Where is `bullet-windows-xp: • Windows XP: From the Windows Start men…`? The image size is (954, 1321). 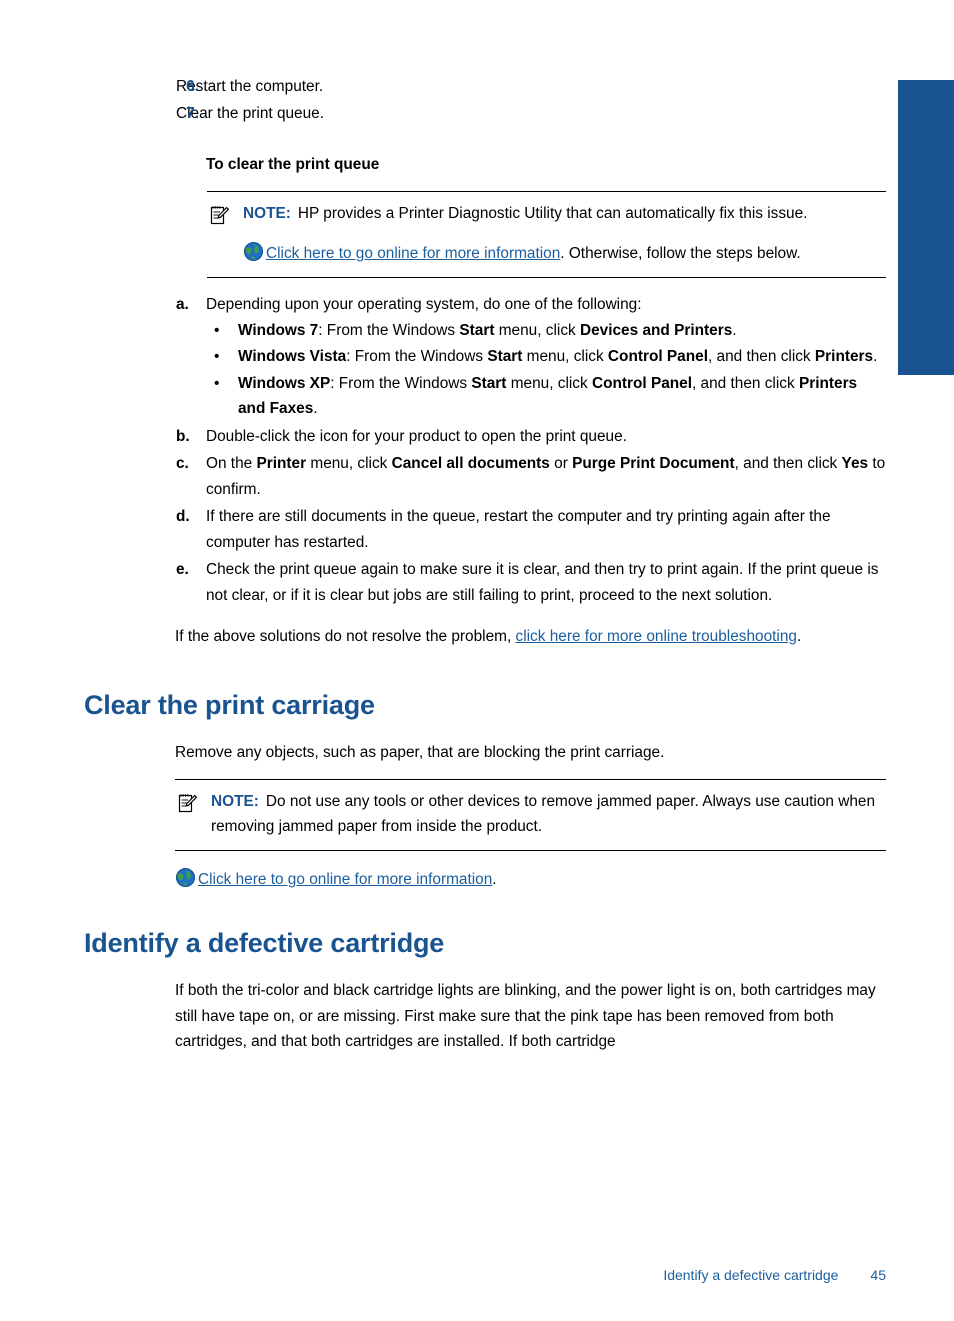
bullet-windows-xp: • Windows XP: From the Windows Start men… is located at coordinates (546, 396).